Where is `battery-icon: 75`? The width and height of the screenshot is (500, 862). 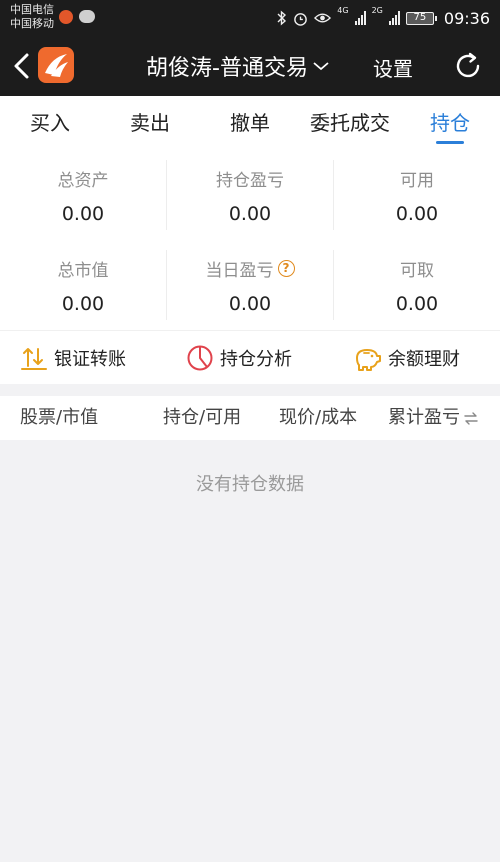
battery-icon: 75 is located at coordinates (421, 18).